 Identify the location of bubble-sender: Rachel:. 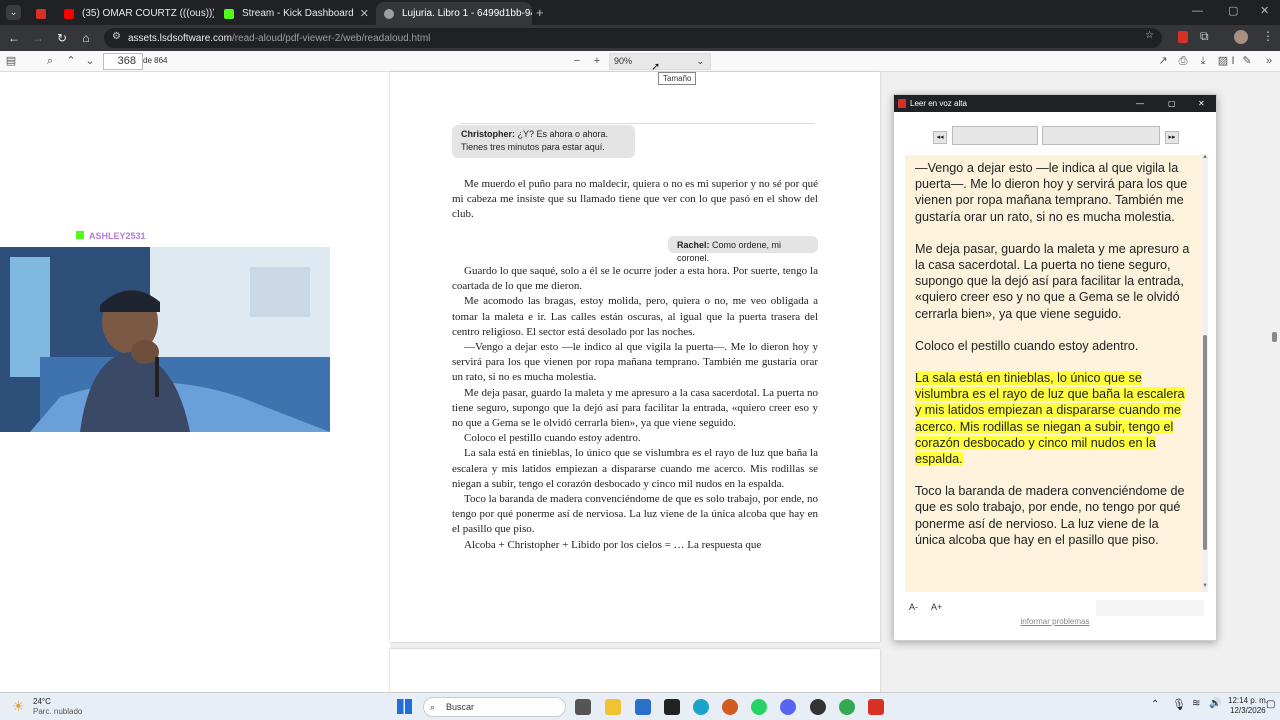
(693, 245).